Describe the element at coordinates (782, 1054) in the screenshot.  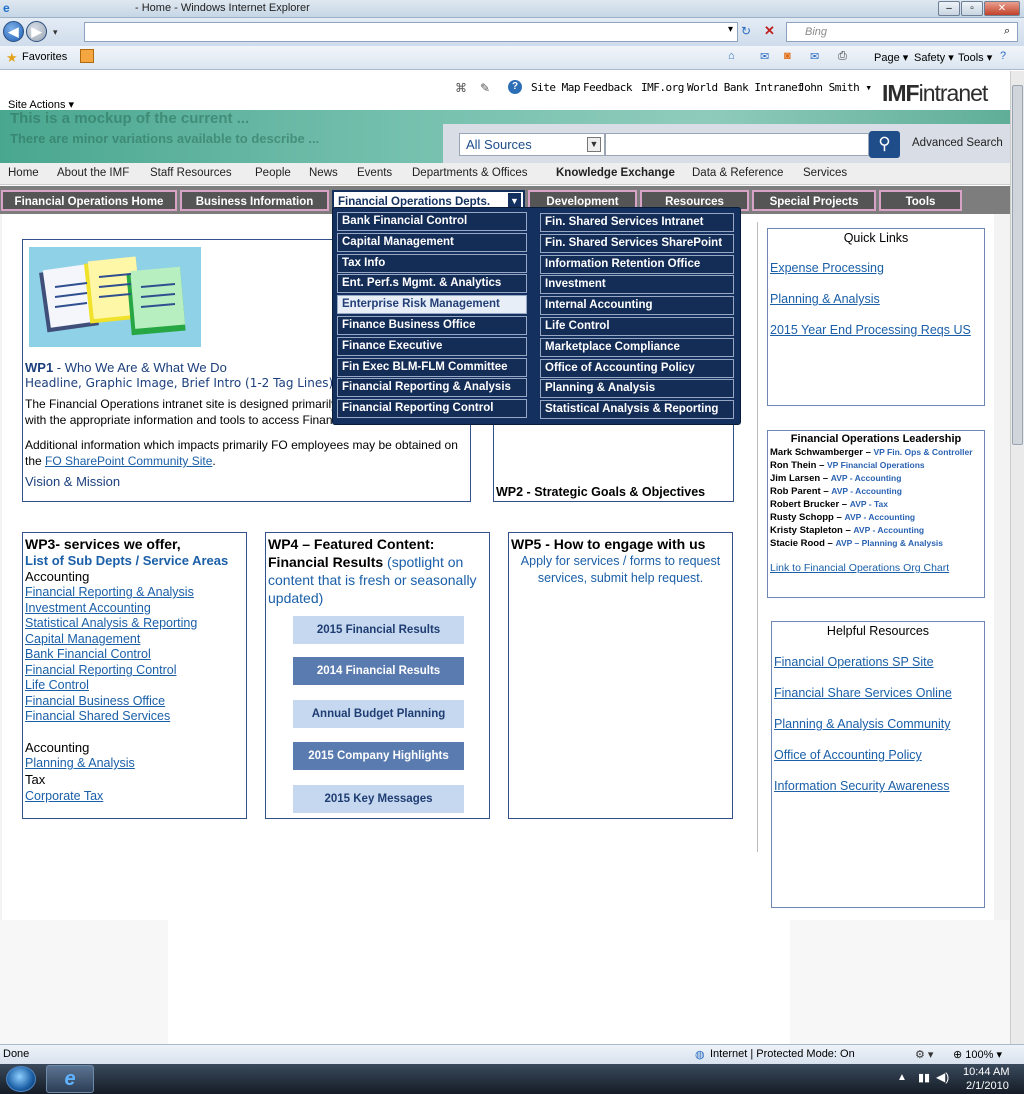
I see `security-zone: Internet | Protected Mode: On` at that location.